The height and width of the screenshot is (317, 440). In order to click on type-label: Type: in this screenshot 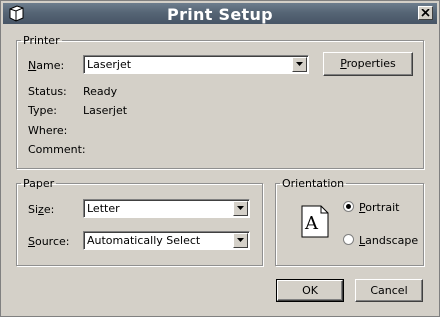, I will do `click(42, 110)`.